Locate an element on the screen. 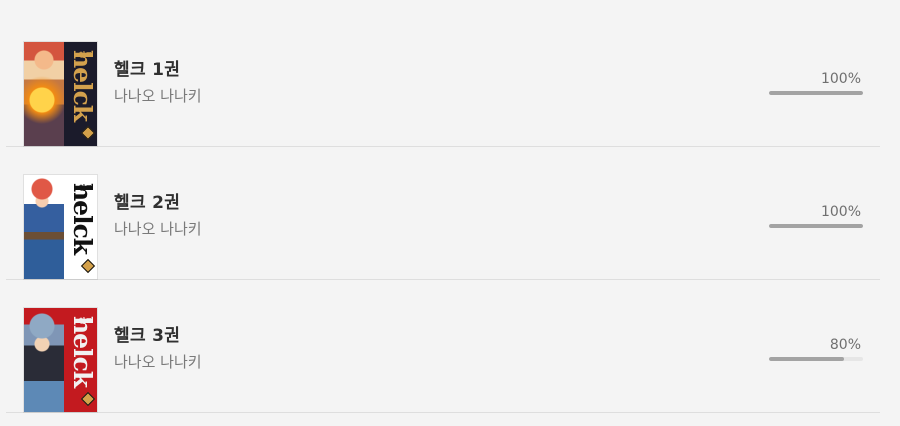 The height and width of the screenshot is (426, 900). book-info: 헬크 3권 나나오 나나키 is located at coordinates (158, 348).